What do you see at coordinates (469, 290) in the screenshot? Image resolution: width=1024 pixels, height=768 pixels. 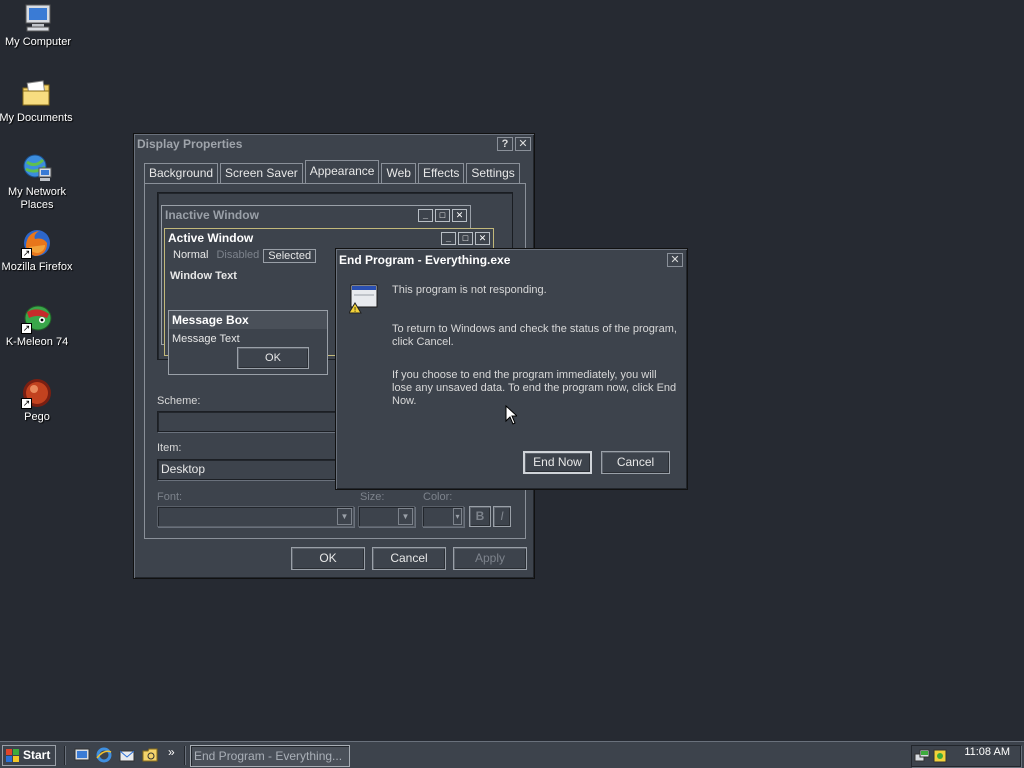 I see `not-responding-text: This program is not responding.` at bounding box center [469, 290].